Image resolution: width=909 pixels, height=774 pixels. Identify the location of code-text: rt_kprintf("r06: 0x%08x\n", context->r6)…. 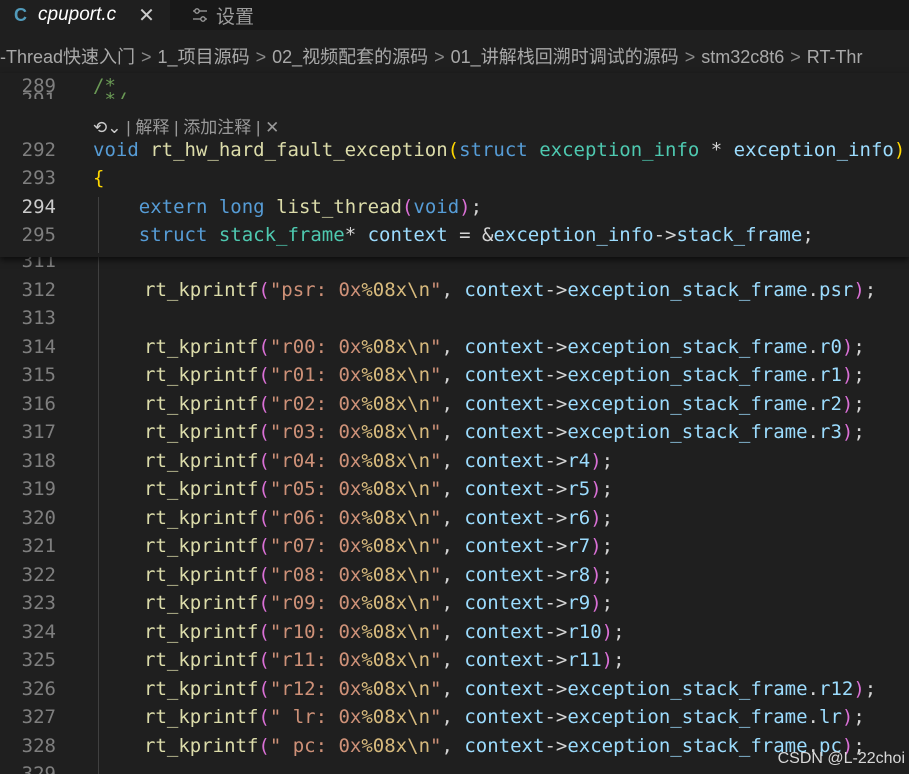
(379, 517).